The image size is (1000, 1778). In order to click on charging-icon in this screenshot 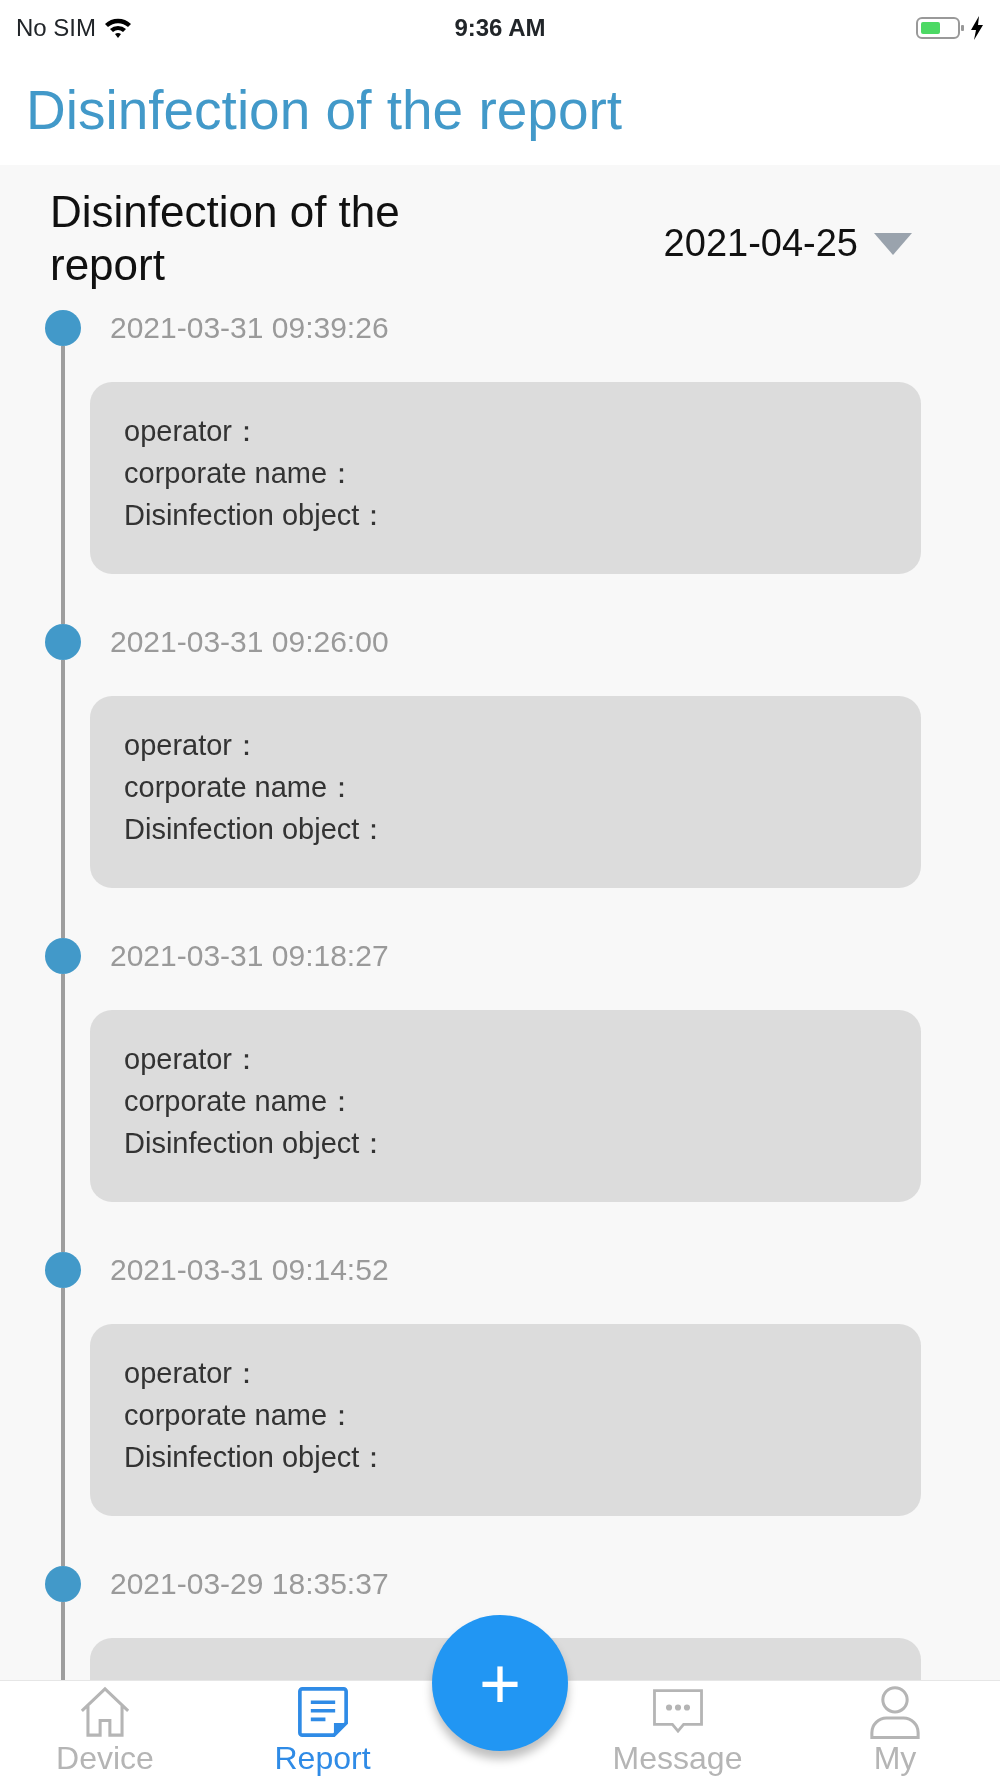, I will do `click(977, 27)`.